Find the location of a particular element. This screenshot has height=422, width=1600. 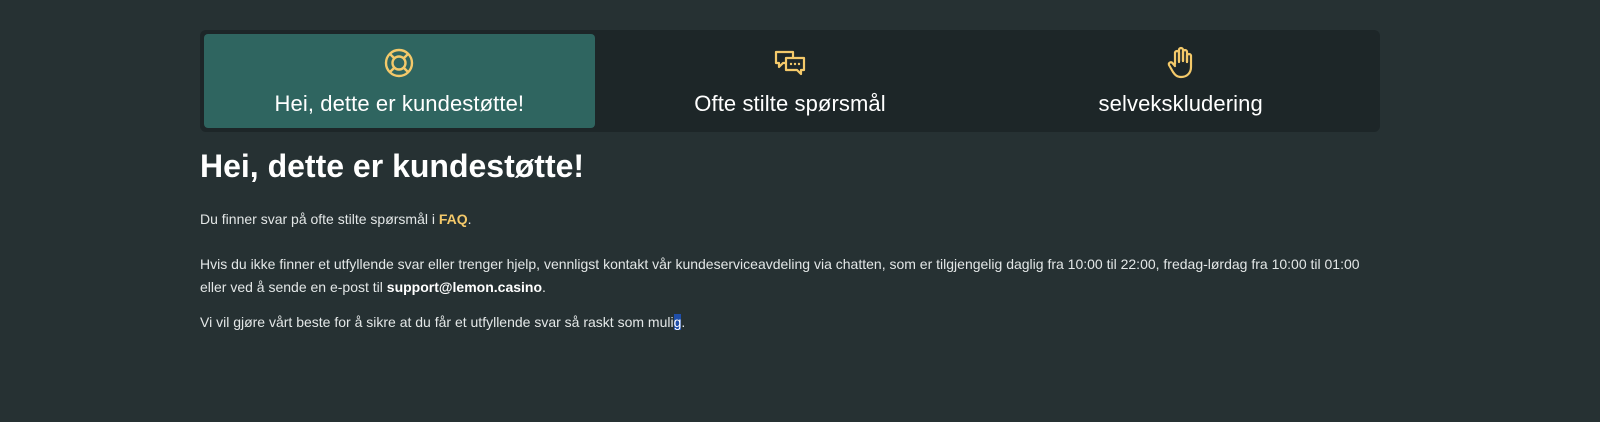

tab-customer-support: Hei, dette er kundestøtte! is located at coordinates (399, 81).